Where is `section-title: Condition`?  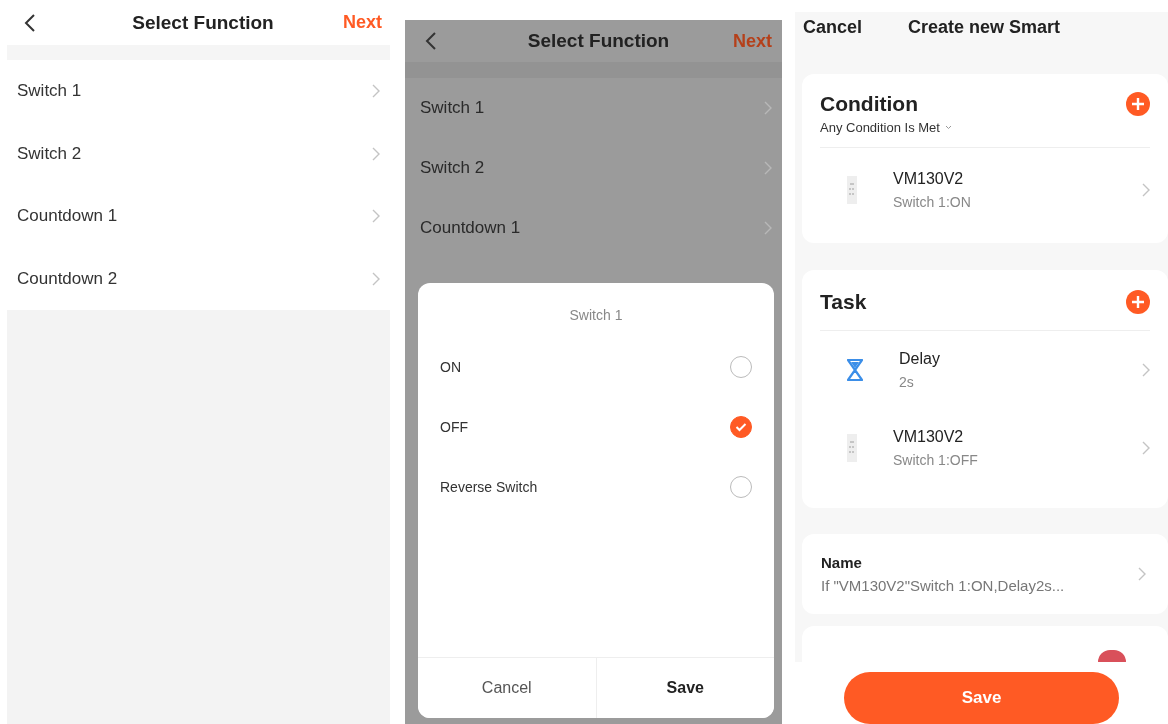
section-title: Condition is located at coordinates (869, 104).